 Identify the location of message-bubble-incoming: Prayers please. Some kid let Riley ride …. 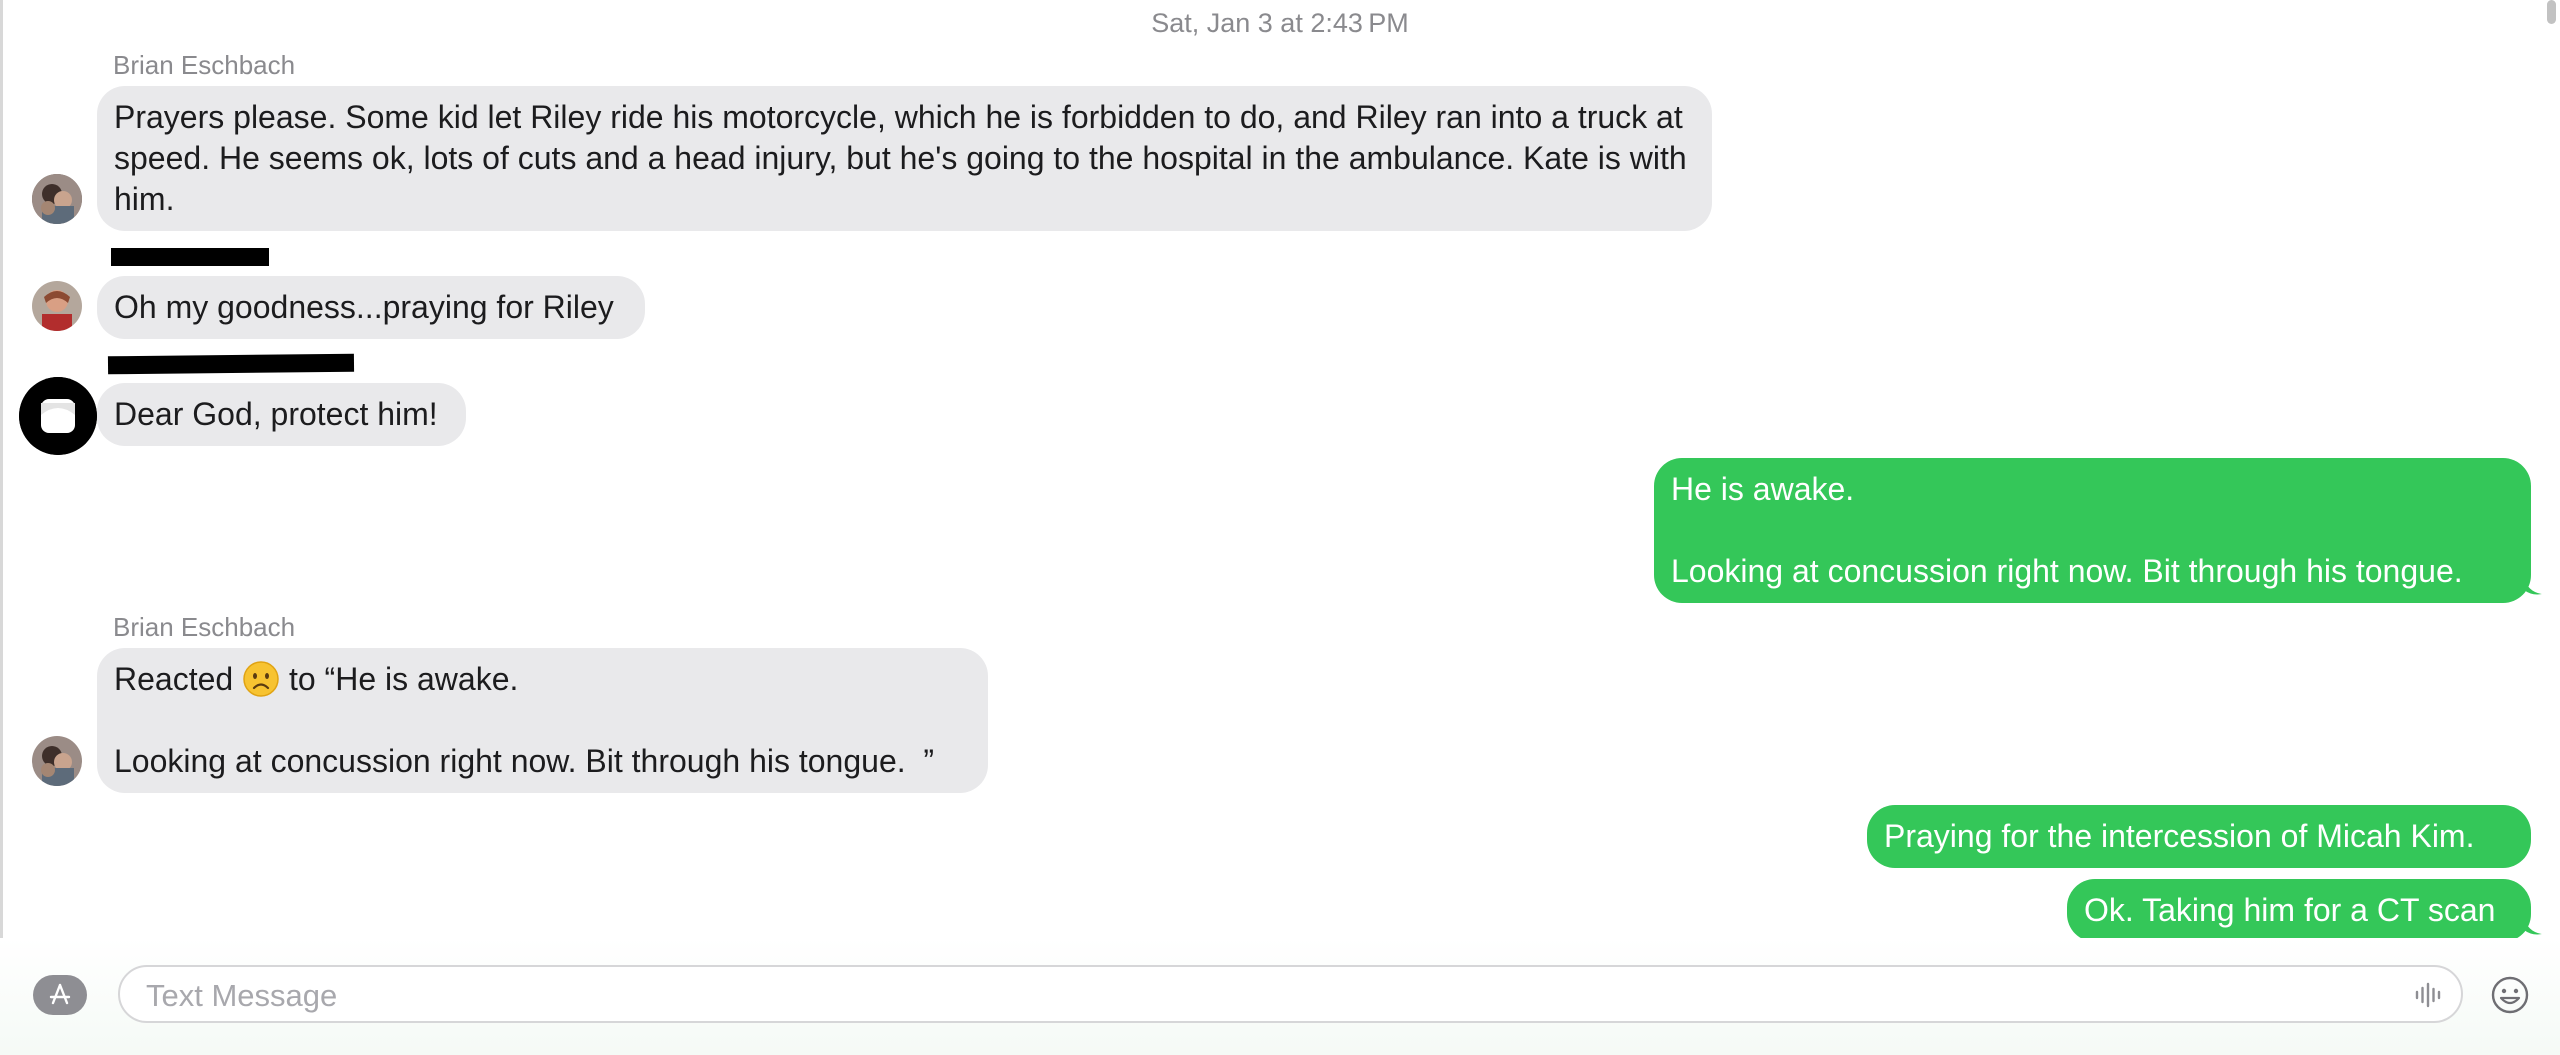
(904, 158).